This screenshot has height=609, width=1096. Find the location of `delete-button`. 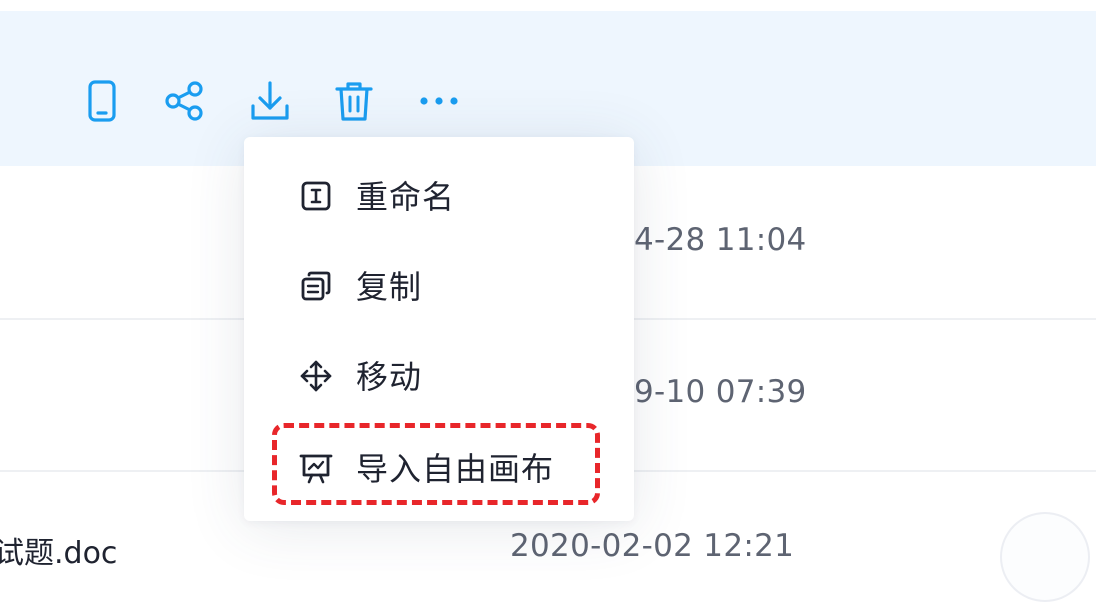

delete-button is located at coordinates (354, 101).